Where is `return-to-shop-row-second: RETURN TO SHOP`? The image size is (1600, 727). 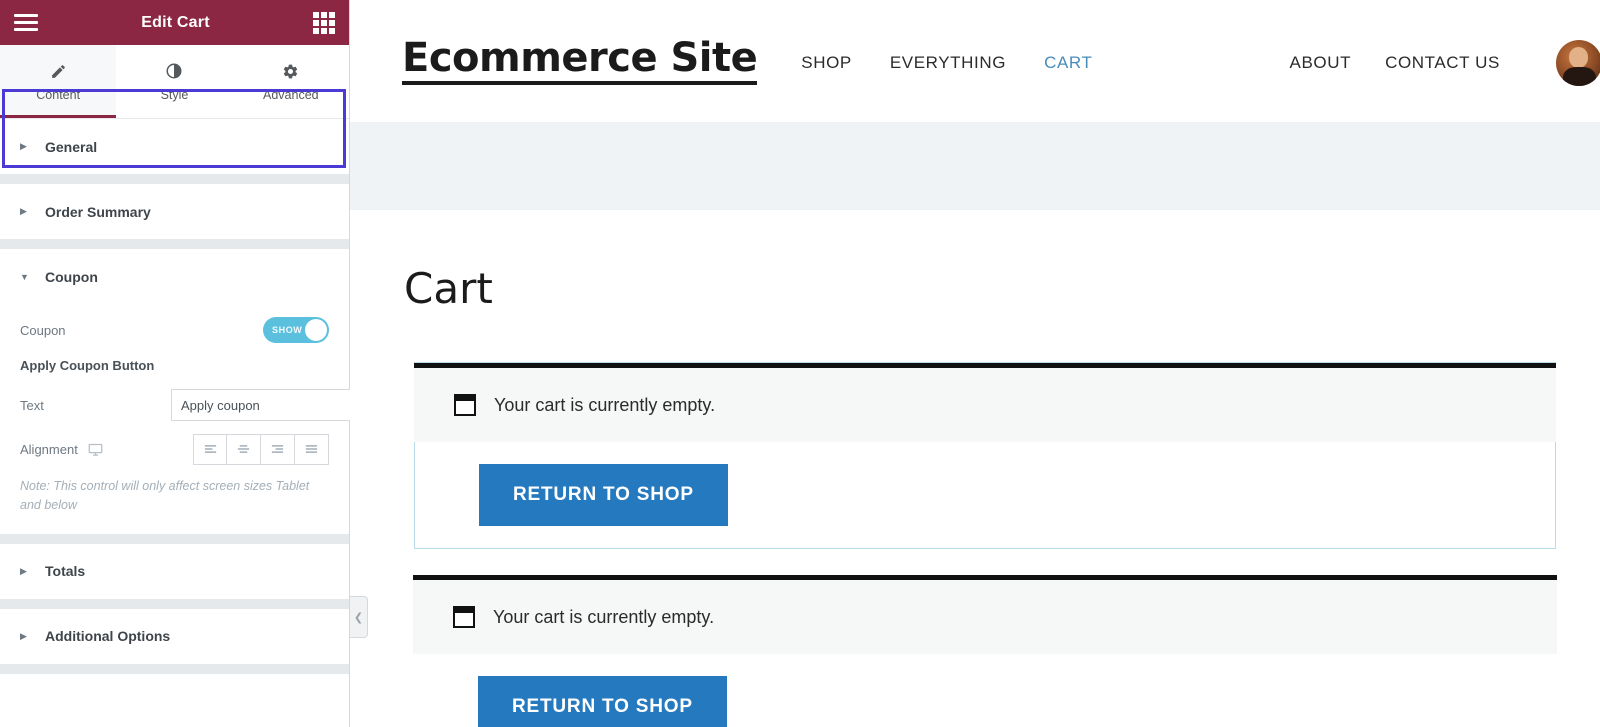
return-to-shop-row-second: RETURN TO SHOP is located at coordinates (985, 690).